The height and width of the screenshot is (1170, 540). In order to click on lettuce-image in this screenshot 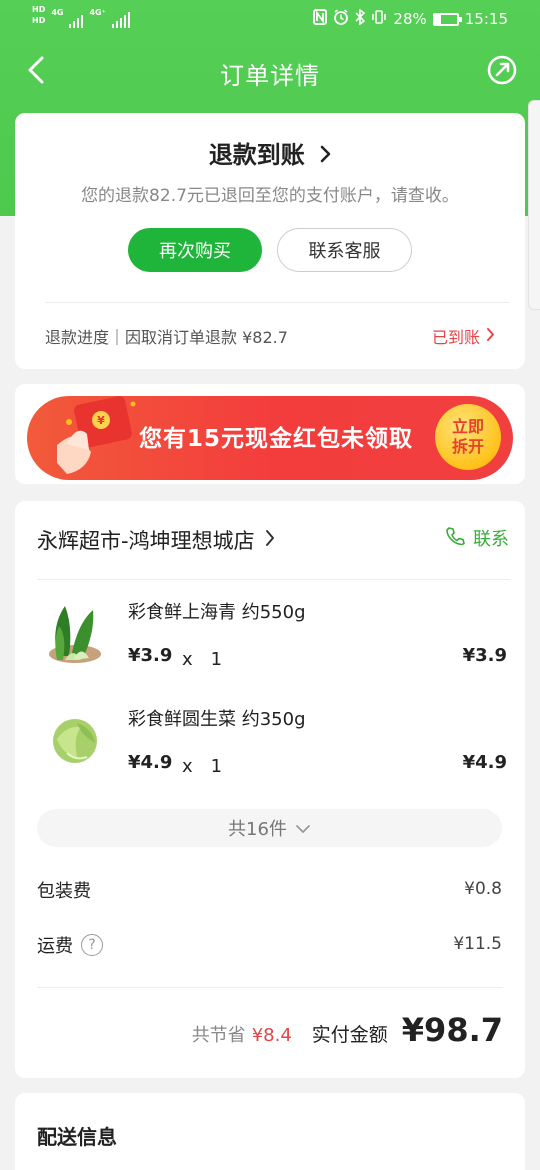, I will do `click(75, 741)`.